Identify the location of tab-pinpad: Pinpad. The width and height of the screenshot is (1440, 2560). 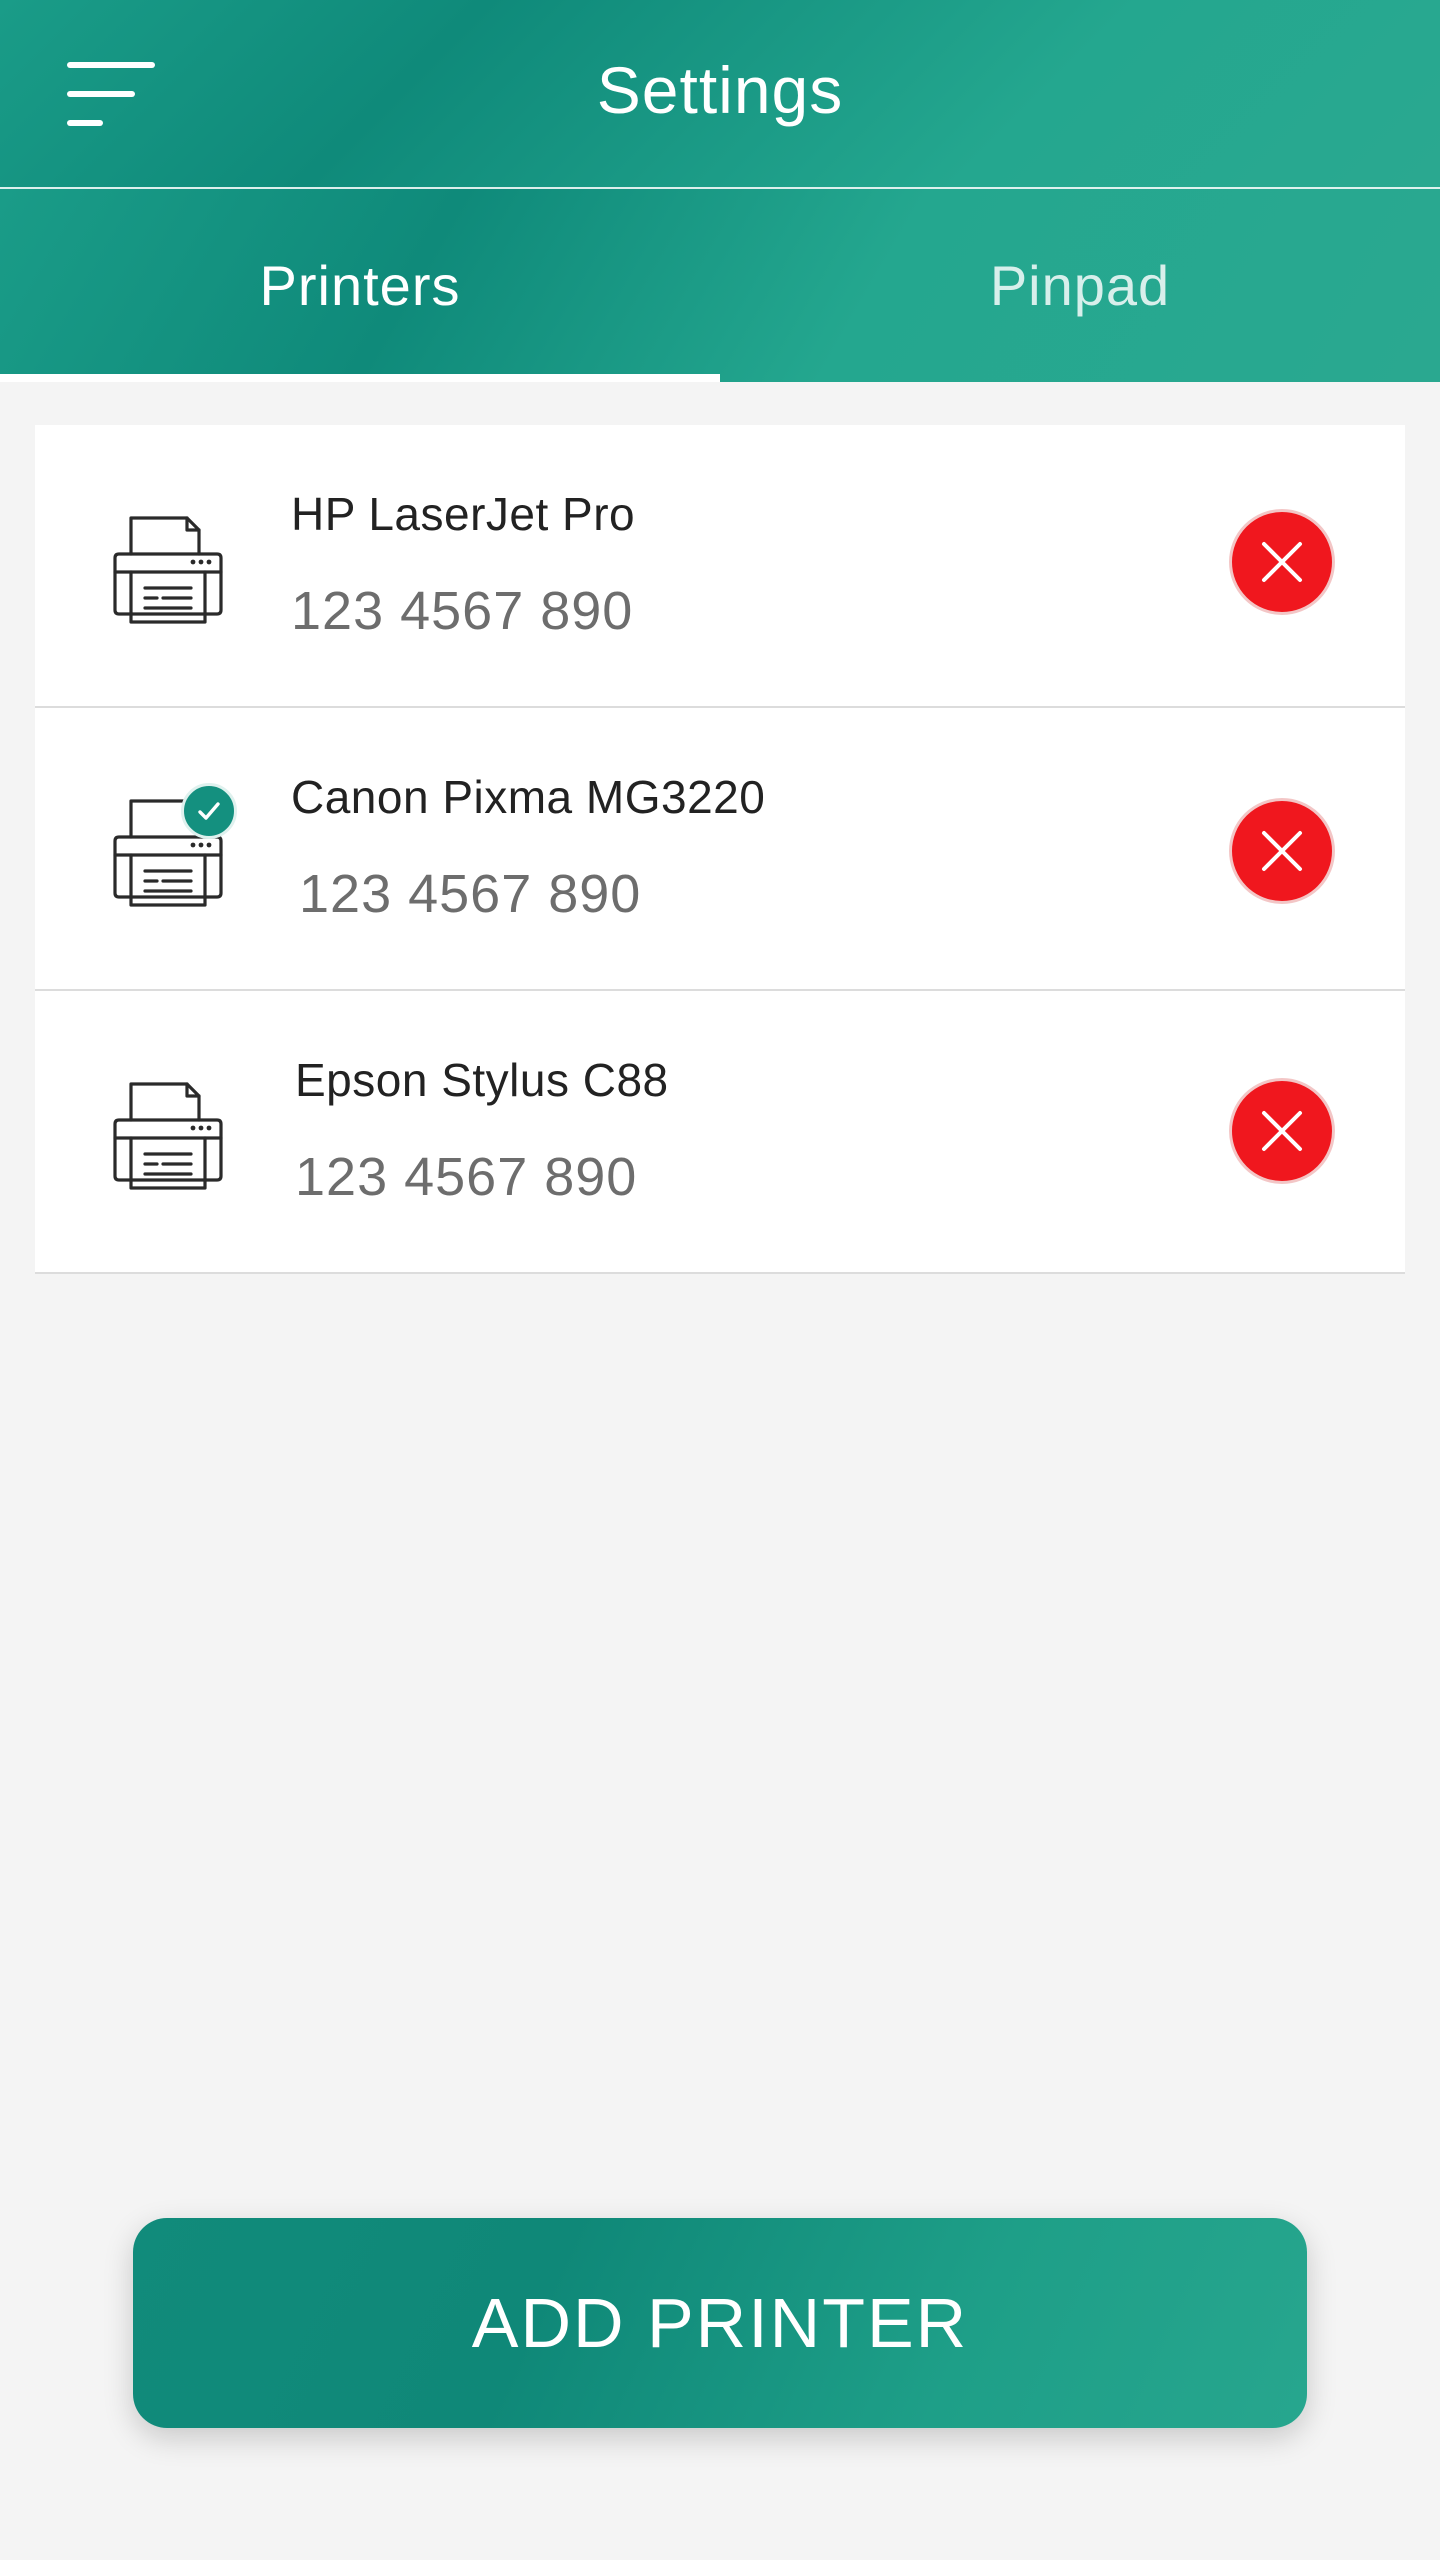
(1080, 285).